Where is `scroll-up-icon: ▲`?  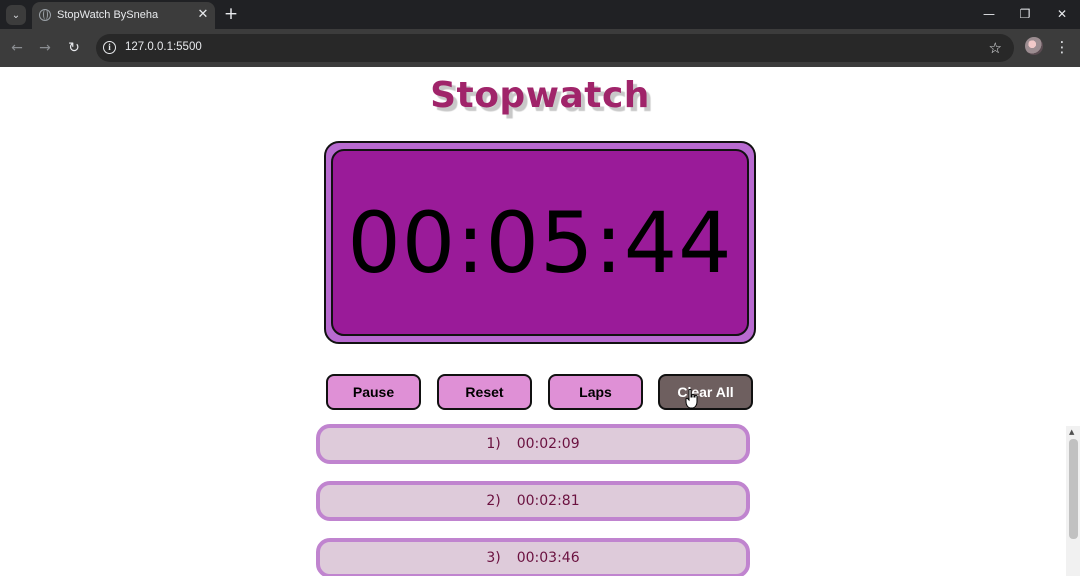 scroll-up-icon: ▲ is located at coordinates (1071, 432).